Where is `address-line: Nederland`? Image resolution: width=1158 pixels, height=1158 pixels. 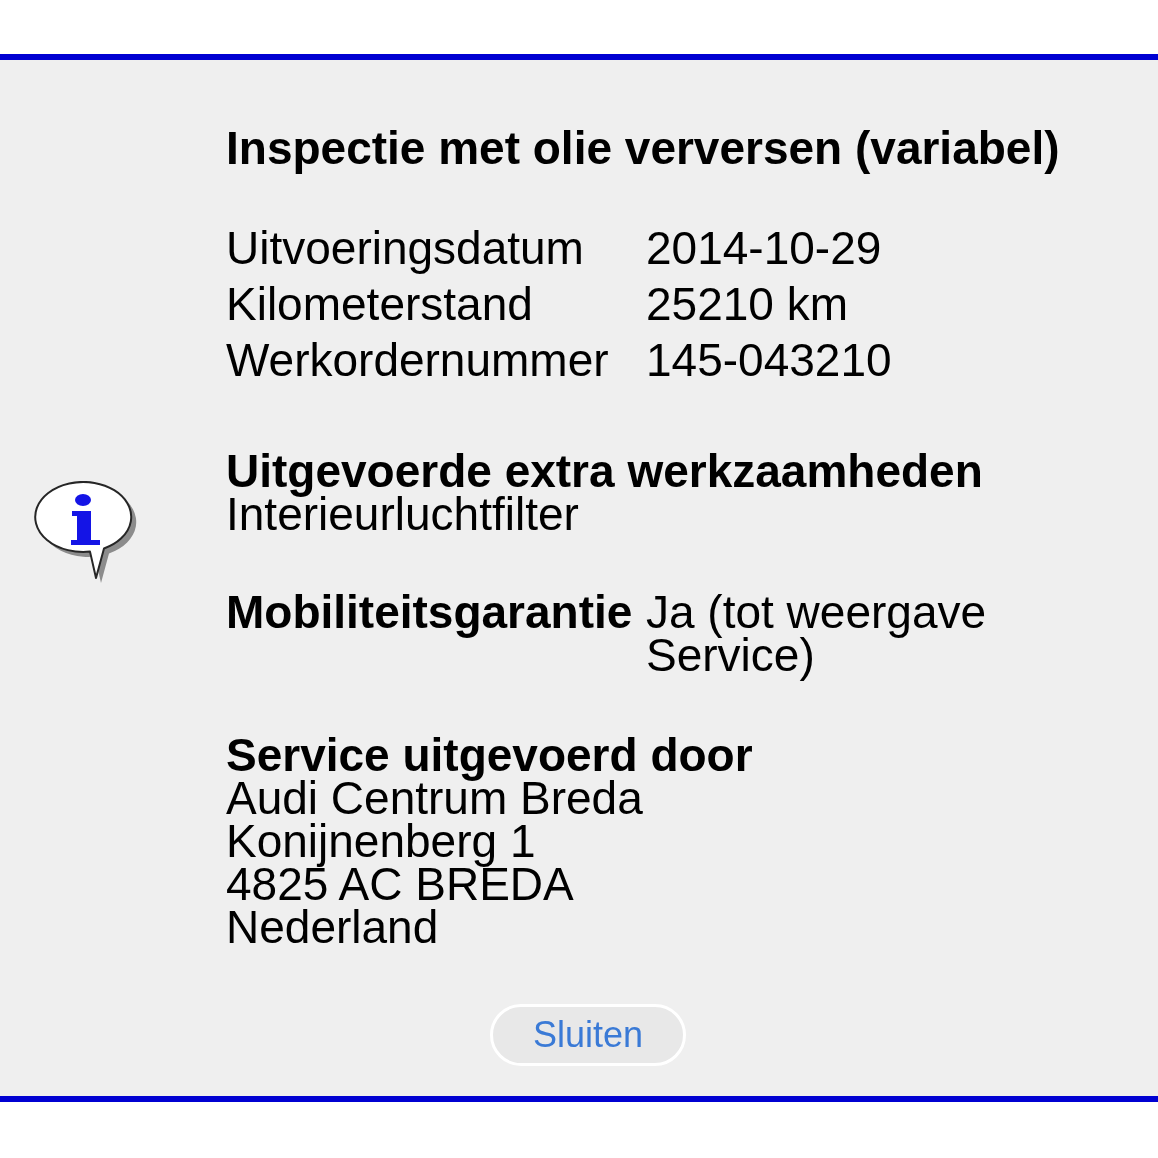 address-line: Nederland is located at coordinates (333, 927).